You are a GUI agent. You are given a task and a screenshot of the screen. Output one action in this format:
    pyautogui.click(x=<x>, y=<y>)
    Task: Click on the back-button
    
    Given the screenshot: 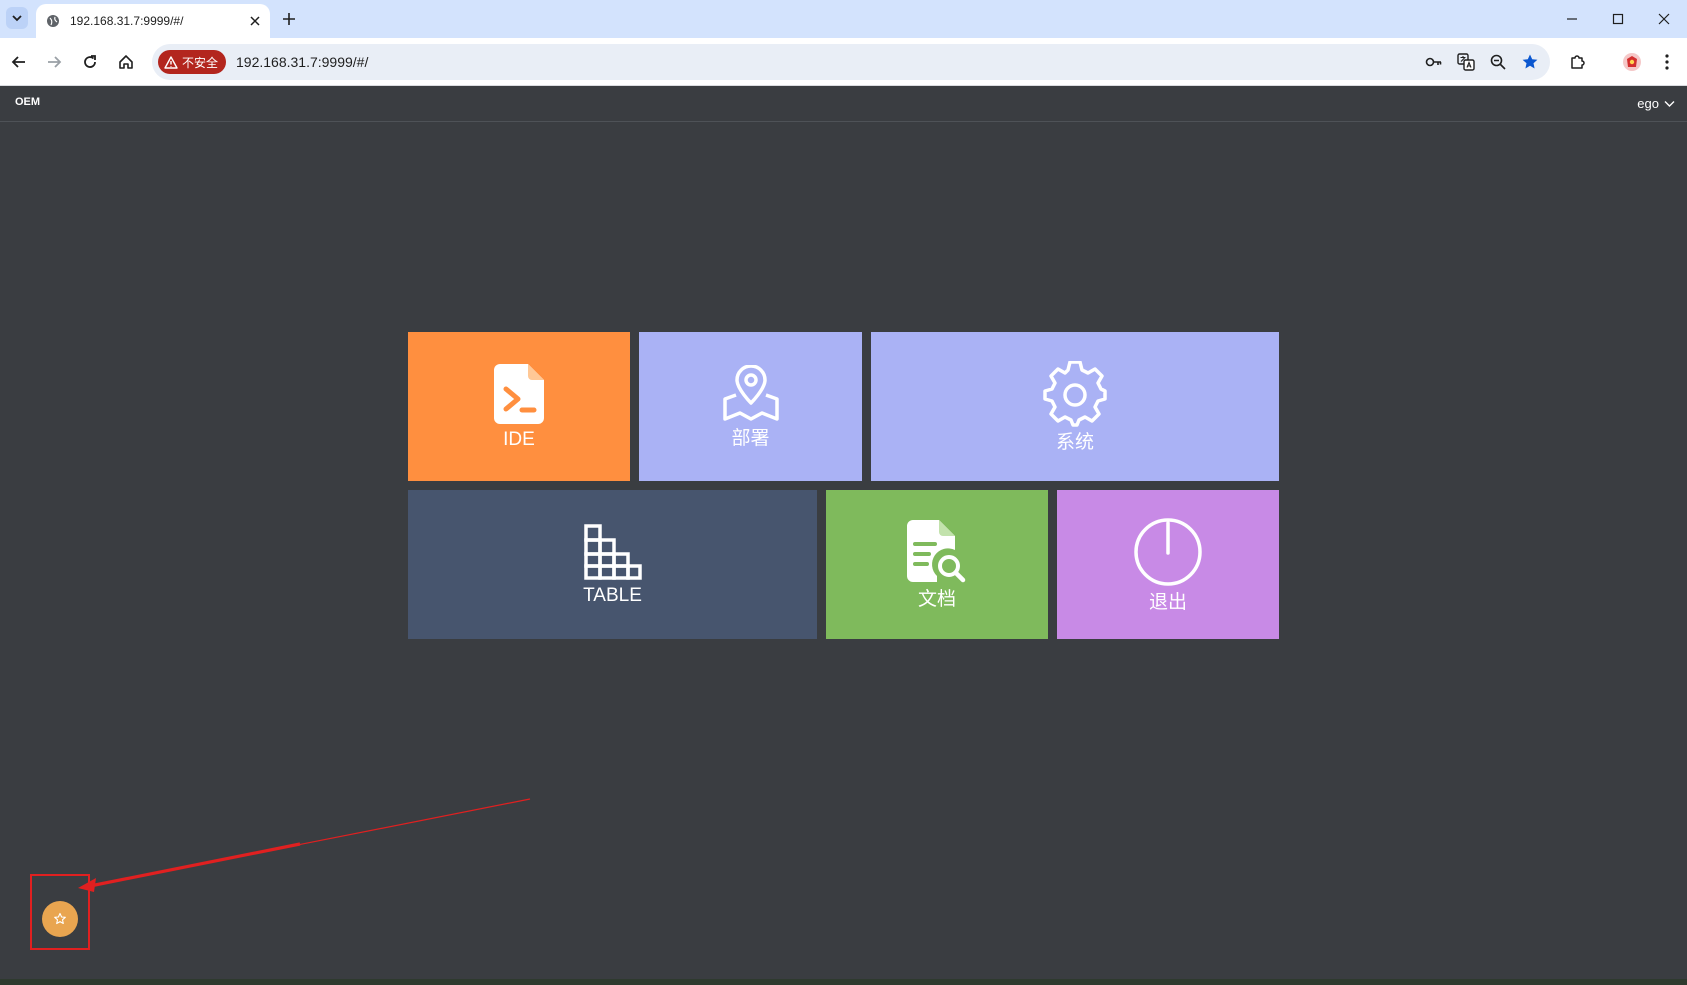 What is the action you would take?
    pyautogui.click(x=19, y=62)
    